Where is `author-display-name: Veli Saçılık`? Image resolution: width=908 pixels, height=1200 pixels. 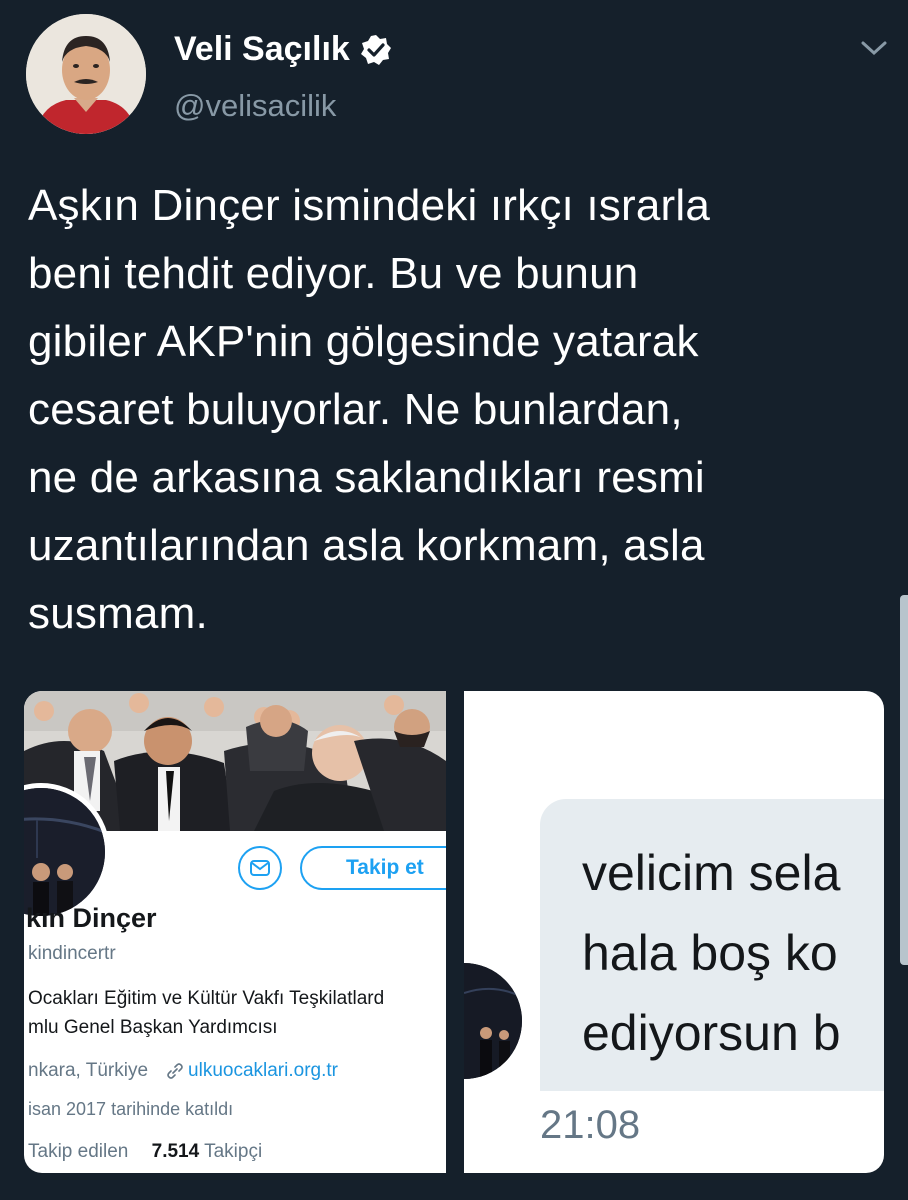
author-display-name: Veli Saçılık is located at coordinates (262, 49).